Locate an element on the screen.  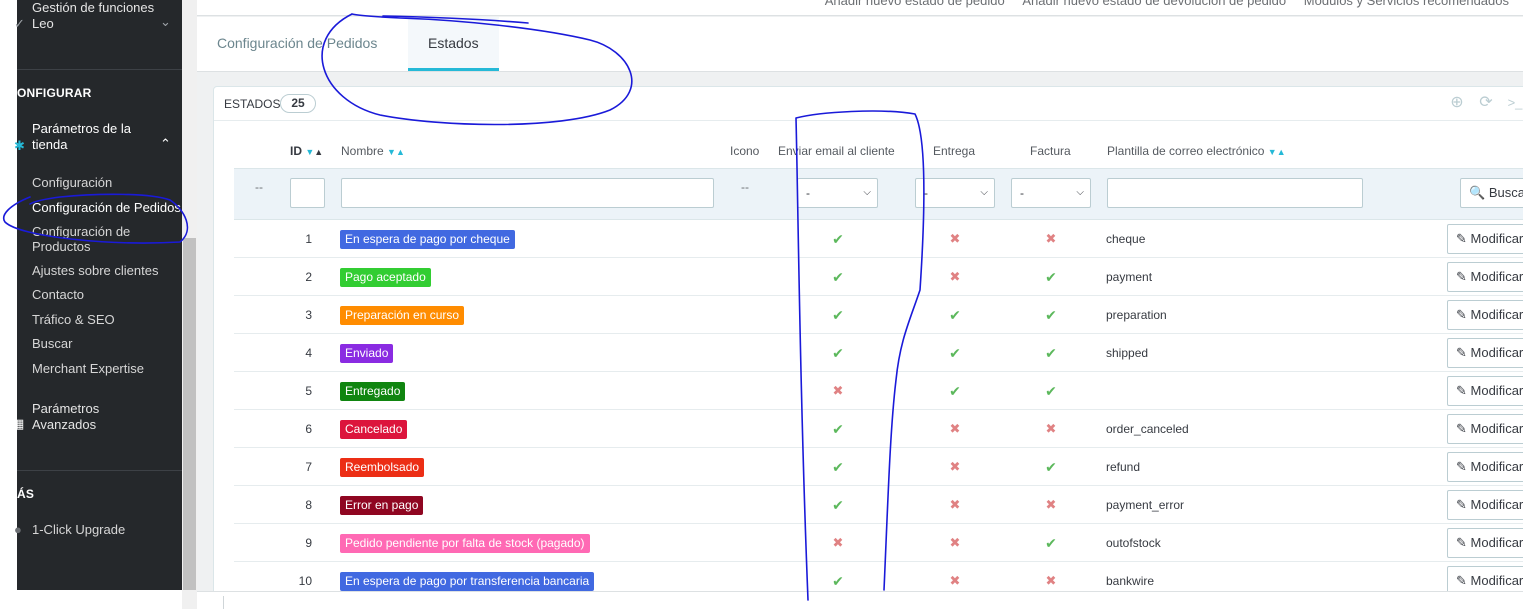
filter-email-select: - ⌵ is located at coordinates (837, 193).